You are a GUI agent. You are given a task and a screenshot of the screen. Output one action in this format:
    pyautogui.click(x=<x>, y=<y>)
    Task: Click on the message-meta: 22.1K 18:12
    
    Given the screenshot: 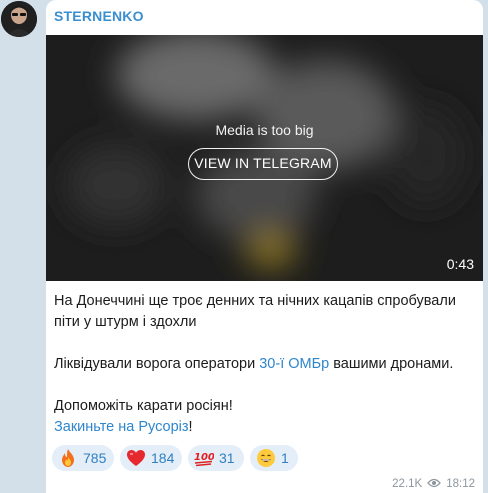 What is the action you would take?
    pyautogui.click(x=433, y=484)
    